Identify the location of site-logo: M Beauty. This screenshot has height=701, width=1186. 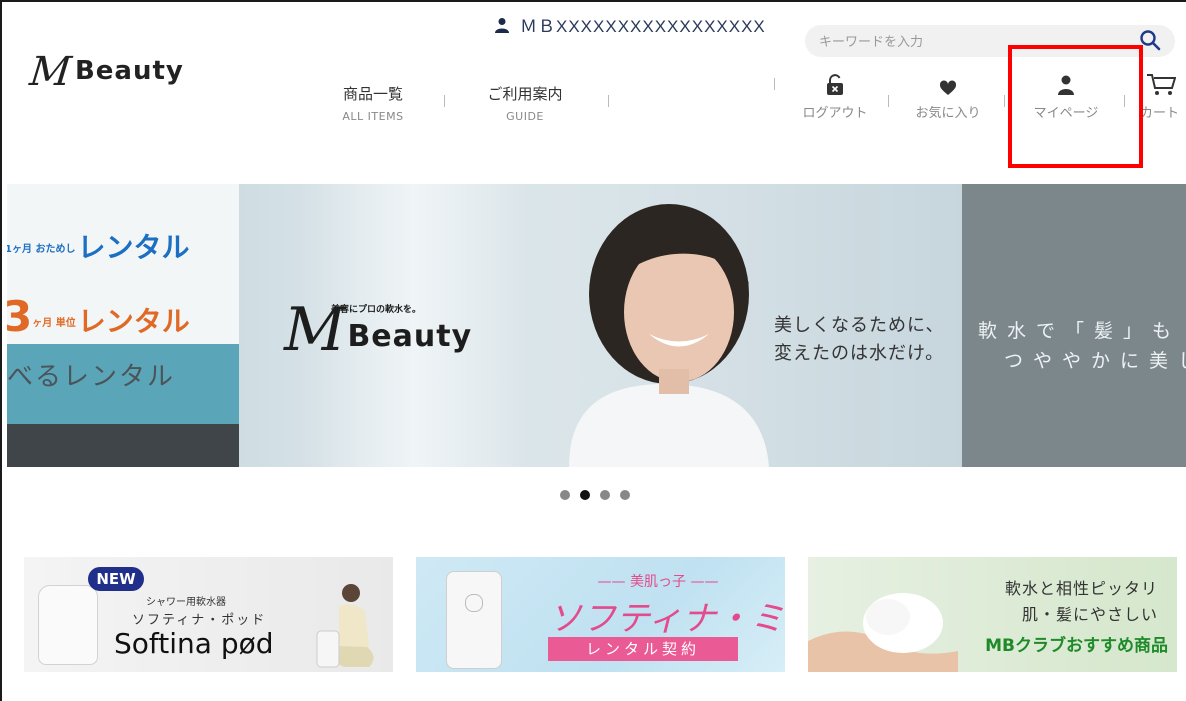
(105, 68).